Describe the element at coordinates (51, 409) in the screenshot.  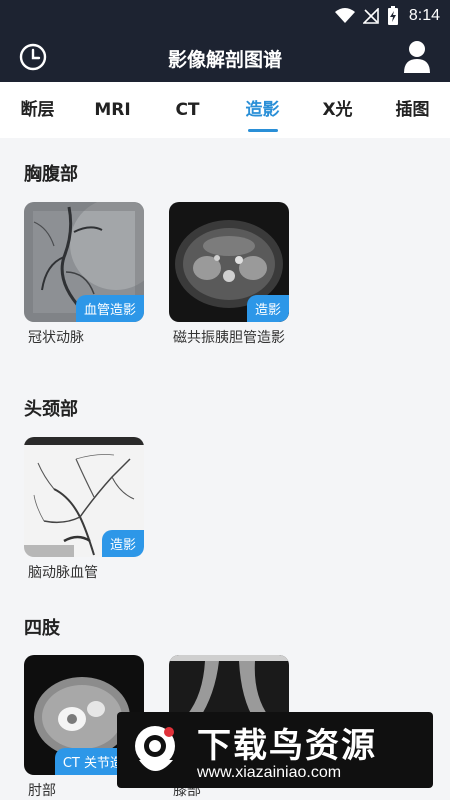
I see `section-title-head-neck: 头颈部` at that location.